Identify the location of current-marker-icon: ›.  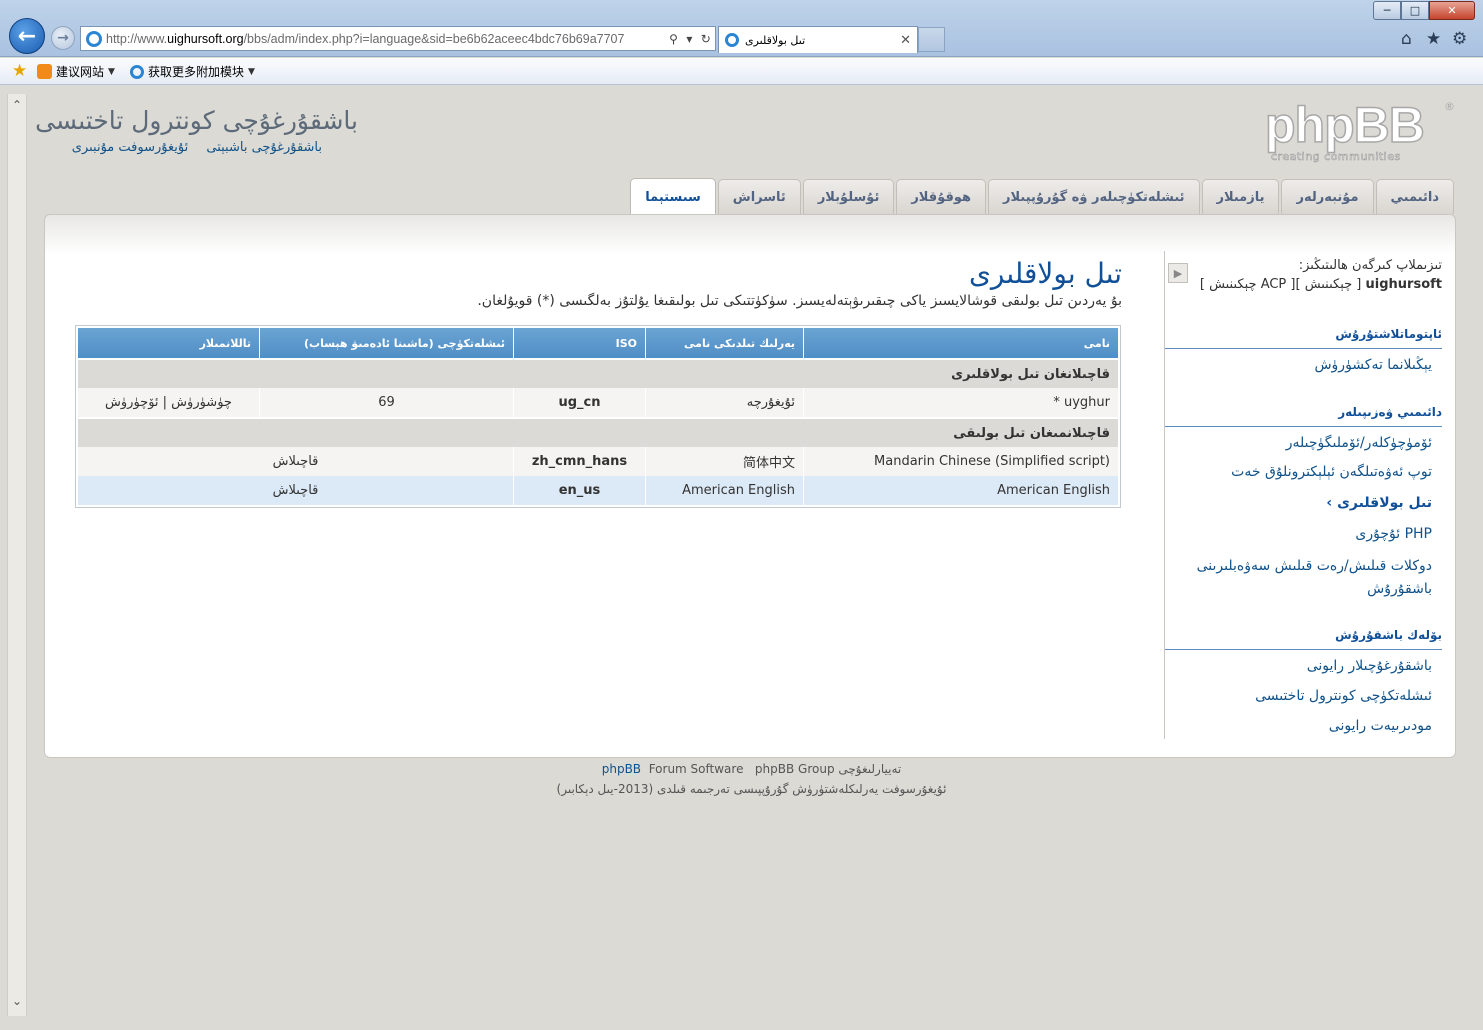
(1329, 503).